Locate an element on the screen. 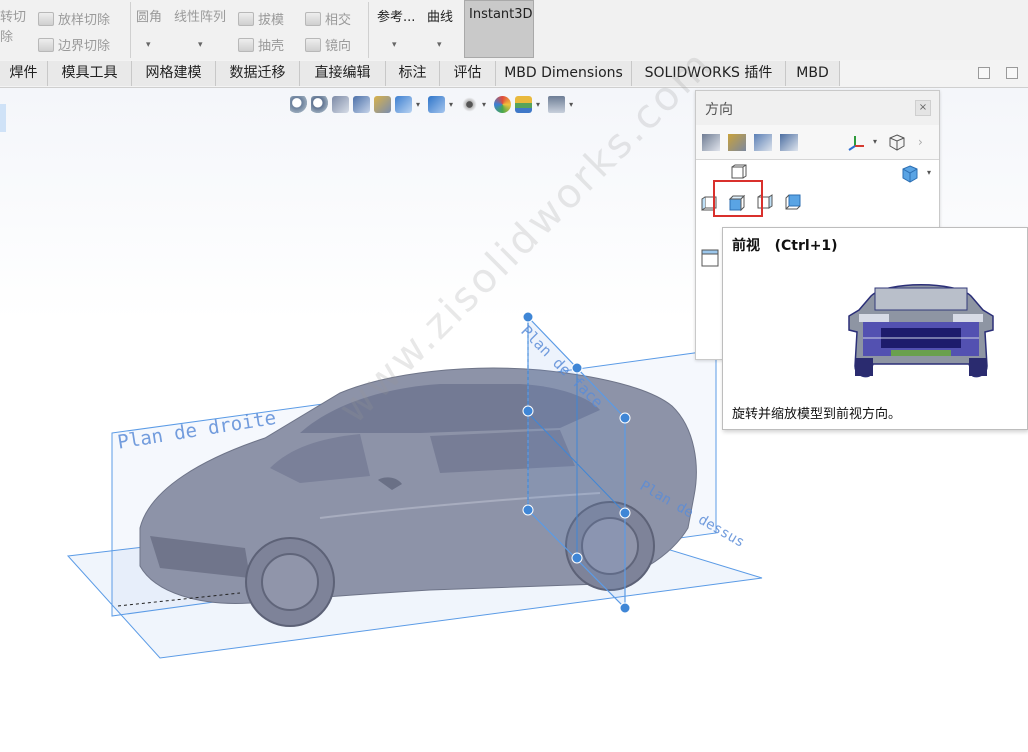 This screenshot has width=1028, height=752. tab-direct-editing: 直接编辑 is located at coordinates (343, 73).